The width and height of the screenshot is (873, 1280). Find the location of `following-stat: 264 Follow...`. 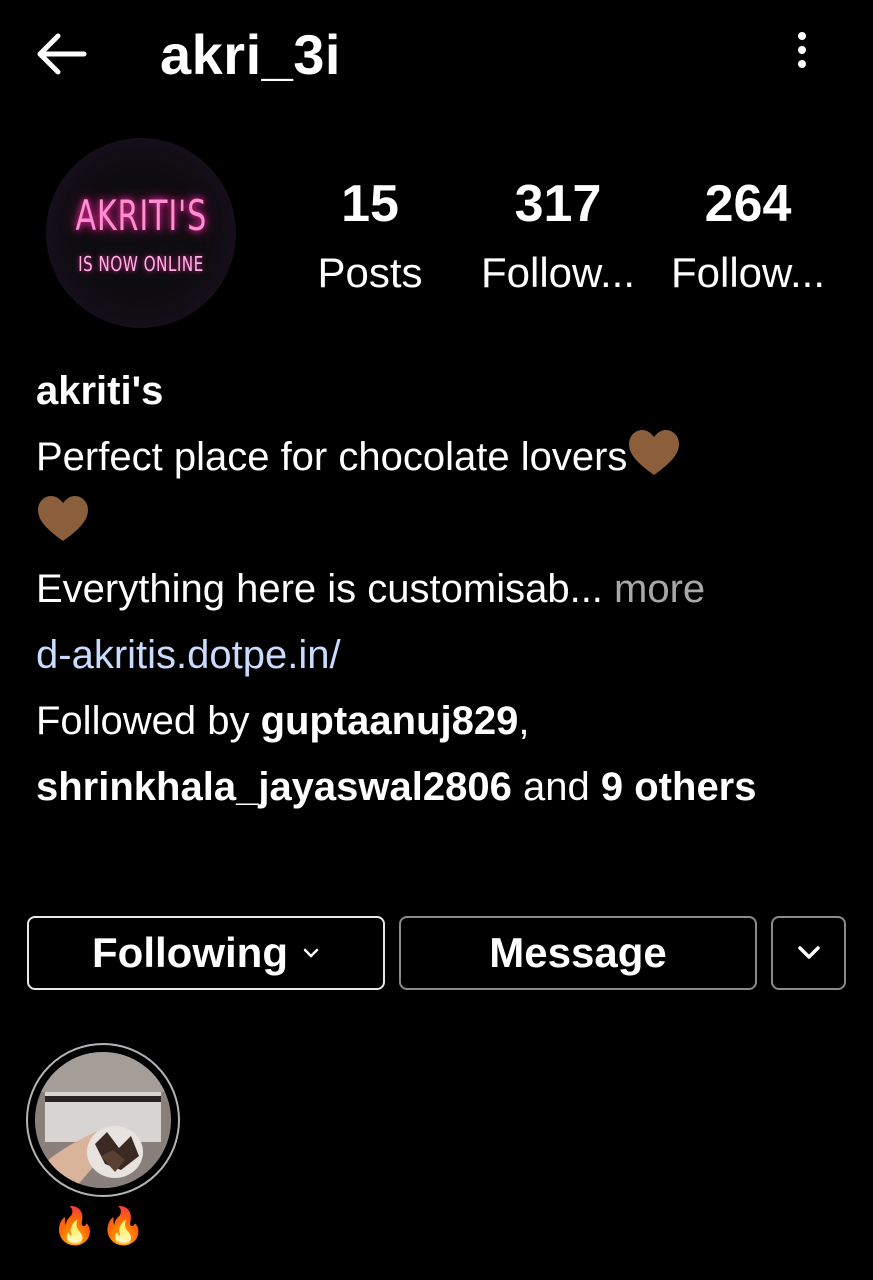

following-stat: 264 Follow... is located at coordinates (748, 237).